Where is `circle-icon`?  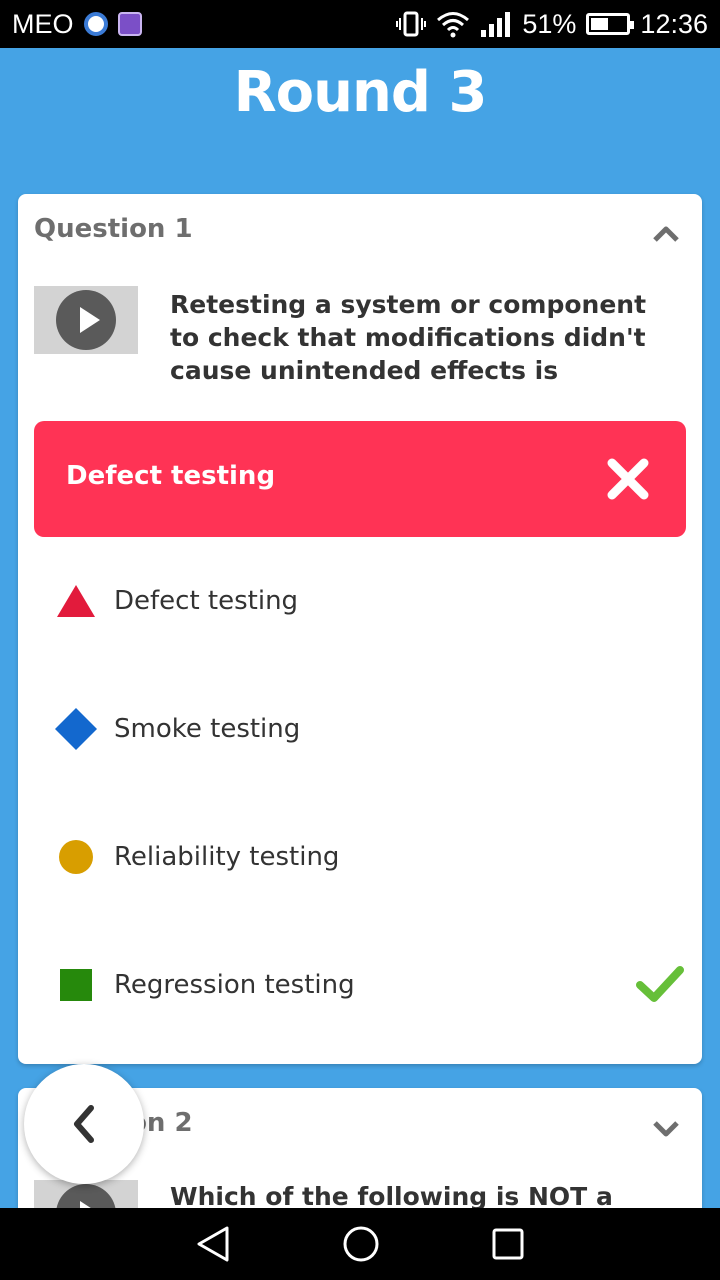 circle-icon is located at coordinates (76, 857).